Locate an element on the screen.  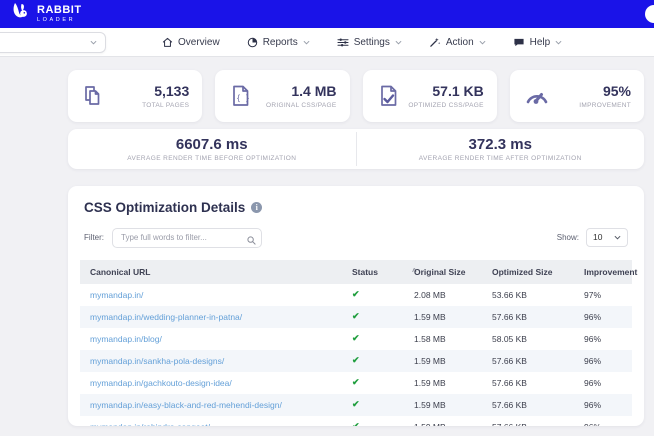
col-header-canonical-url: Canonical URL is located at coordinates (211, 271).